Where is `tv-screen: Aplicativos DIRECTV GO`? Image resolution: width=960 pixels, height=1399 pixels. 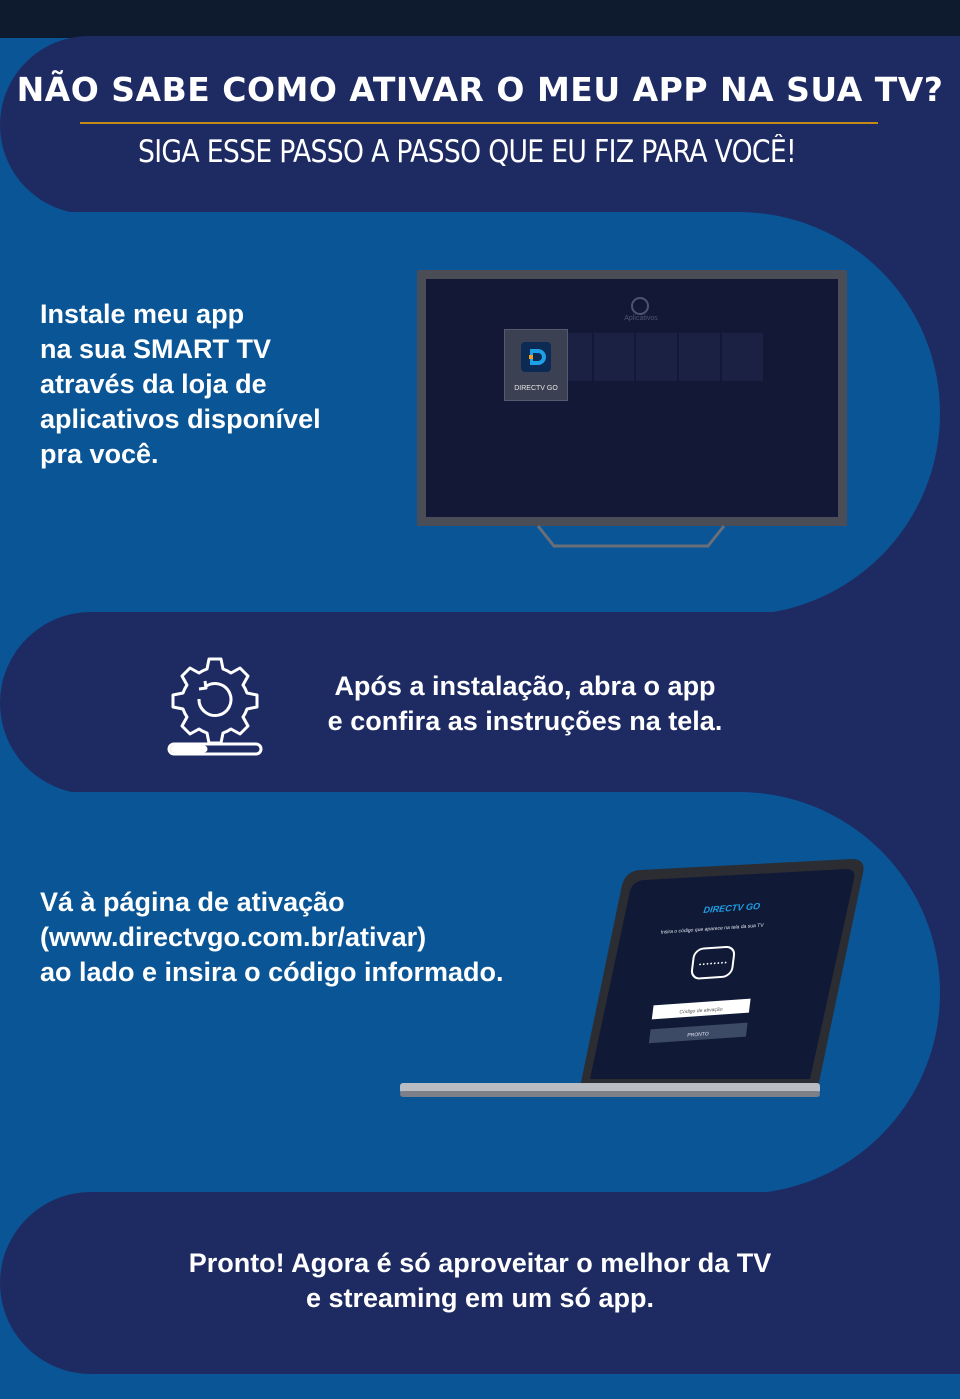 tv-screen: Aplicativos DIRECTV GO is located at coordinates (632, 398).